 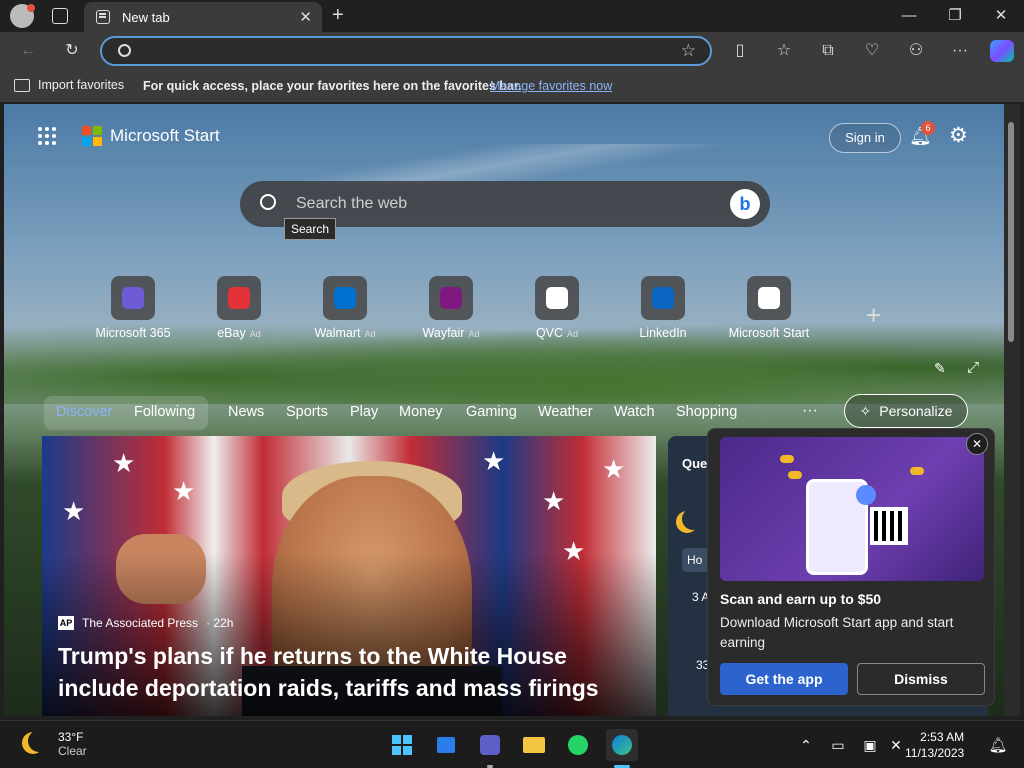 What do you see at coordinates (916, 51) in the screenshot?
I see `extensions-icon: ⚇` at bounding box center [916, 51].